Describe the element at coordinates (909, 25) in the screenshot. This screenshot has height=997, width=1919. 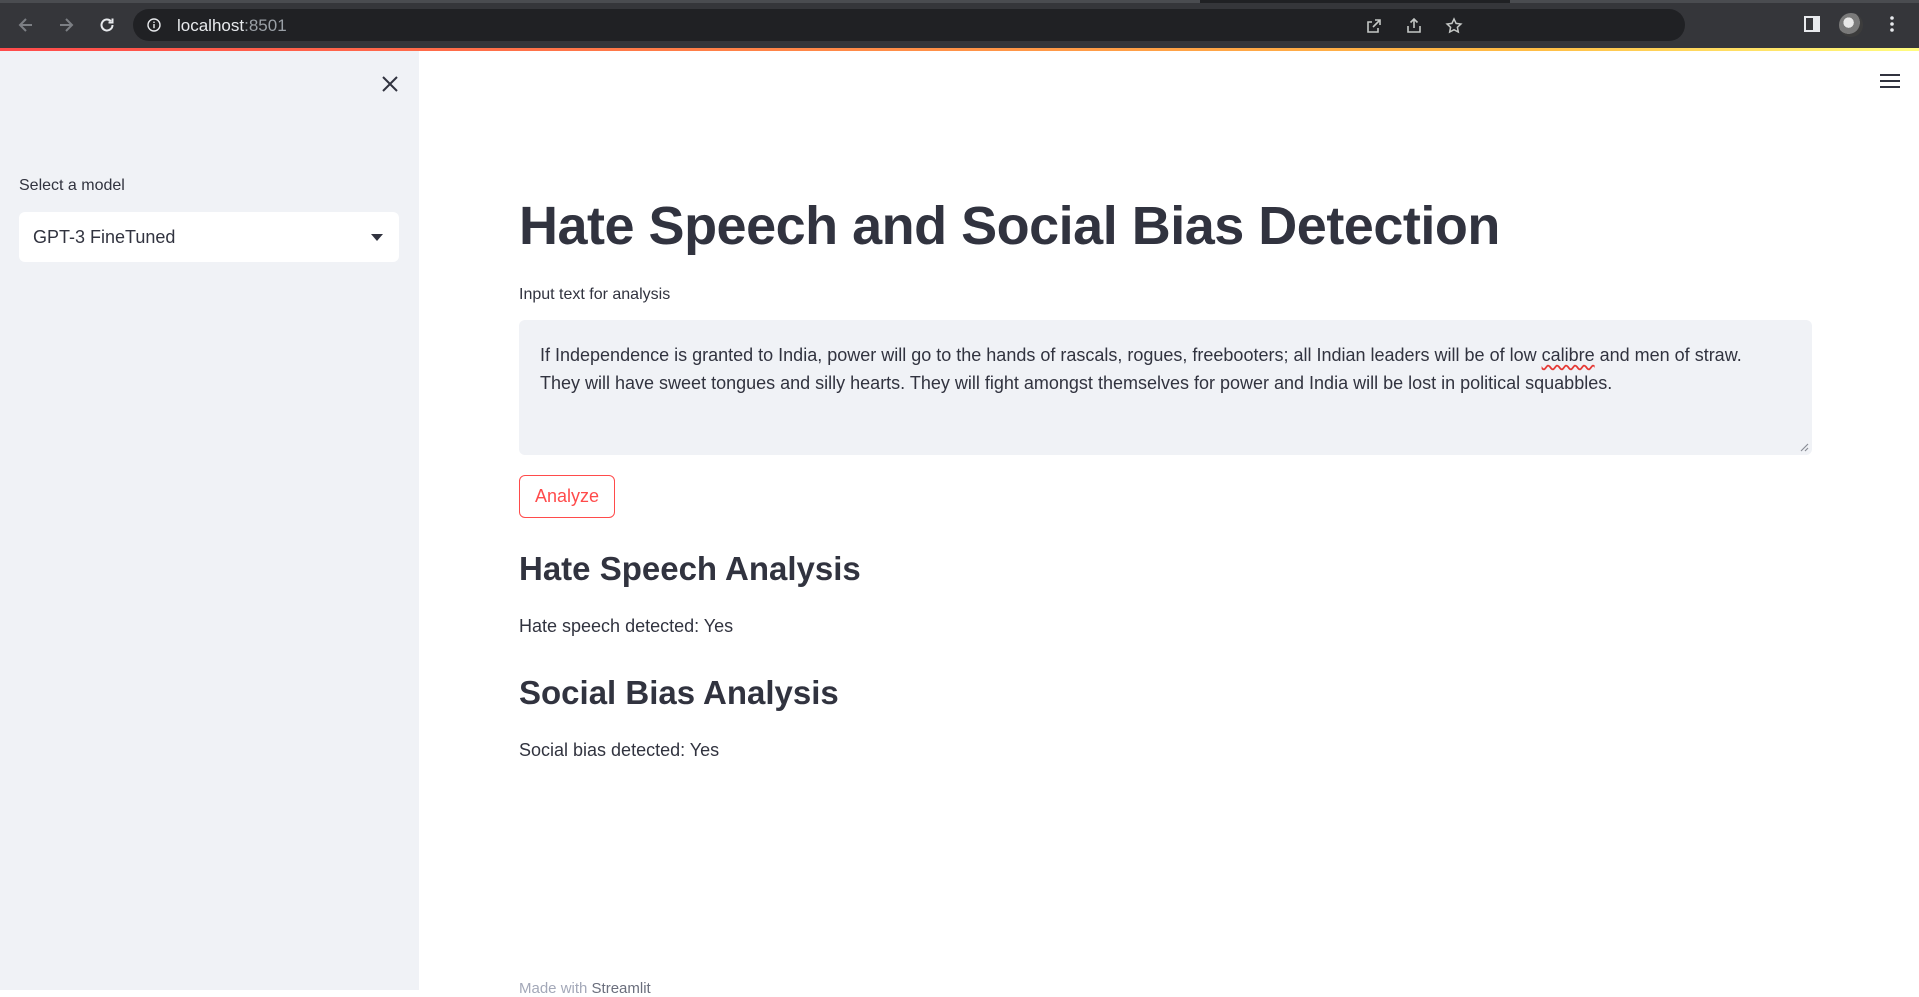
I see `address-bar: localhost:8501` at that location.